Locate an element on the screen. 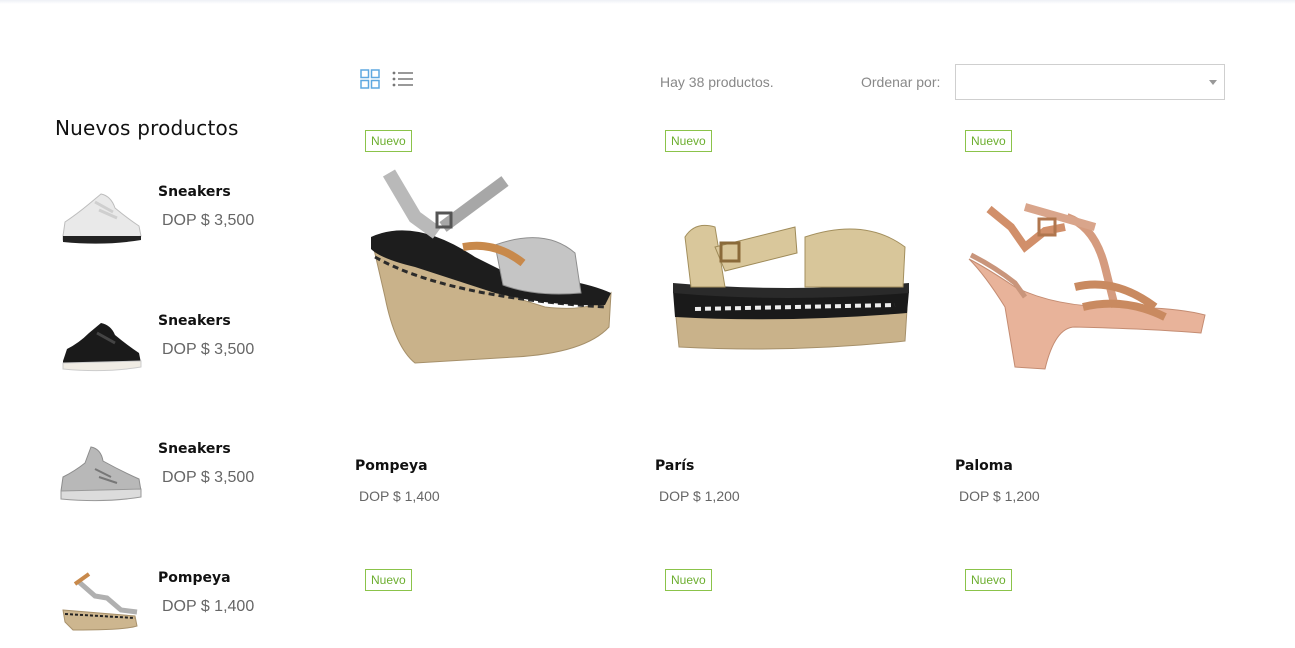 The height and width of the screenshot is (648, 1295). list-view-icon is located at coordinates (403, 79).